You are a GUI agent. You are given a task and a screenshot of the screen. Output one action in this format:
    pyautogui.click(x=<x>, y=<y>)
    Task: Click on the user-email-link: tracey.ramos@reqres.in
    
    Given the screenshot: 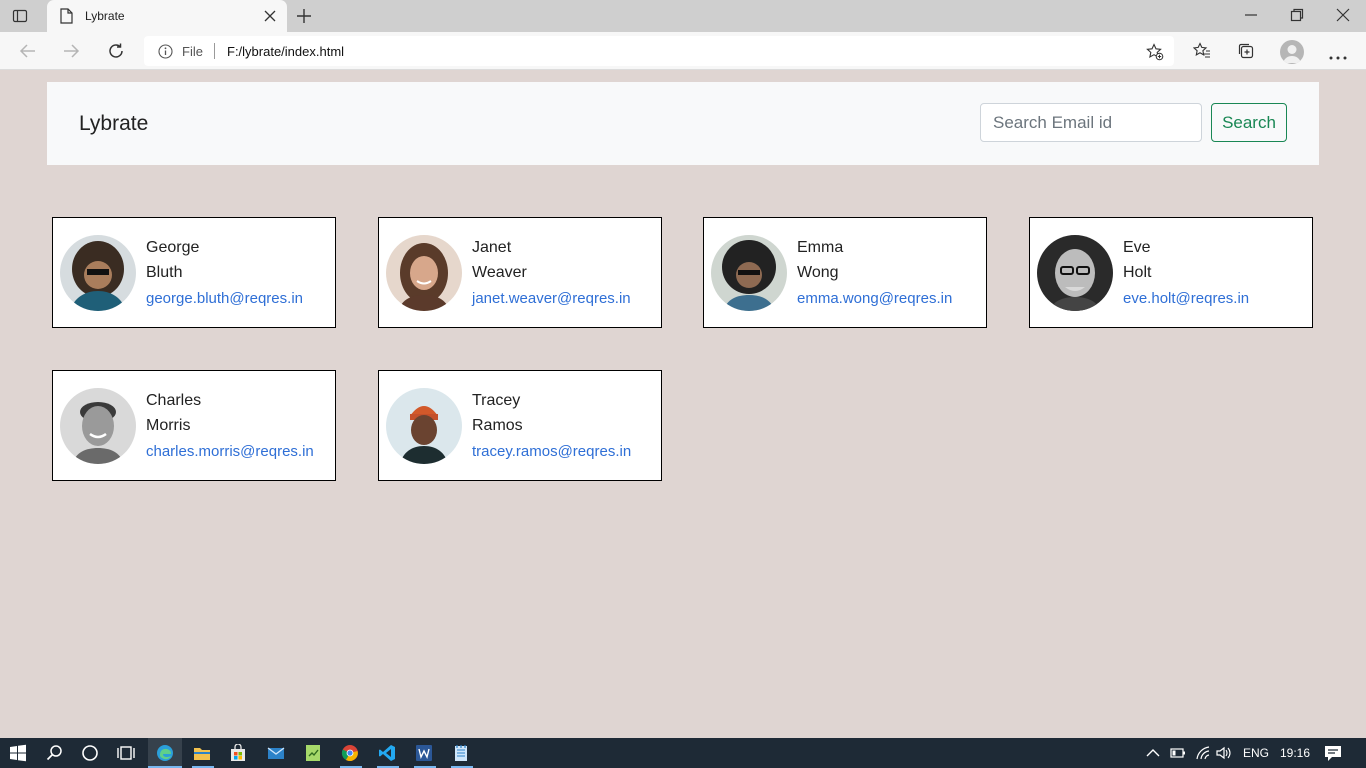 What is the action you would take?
    pyautogui.click(x=551, y=451)
    